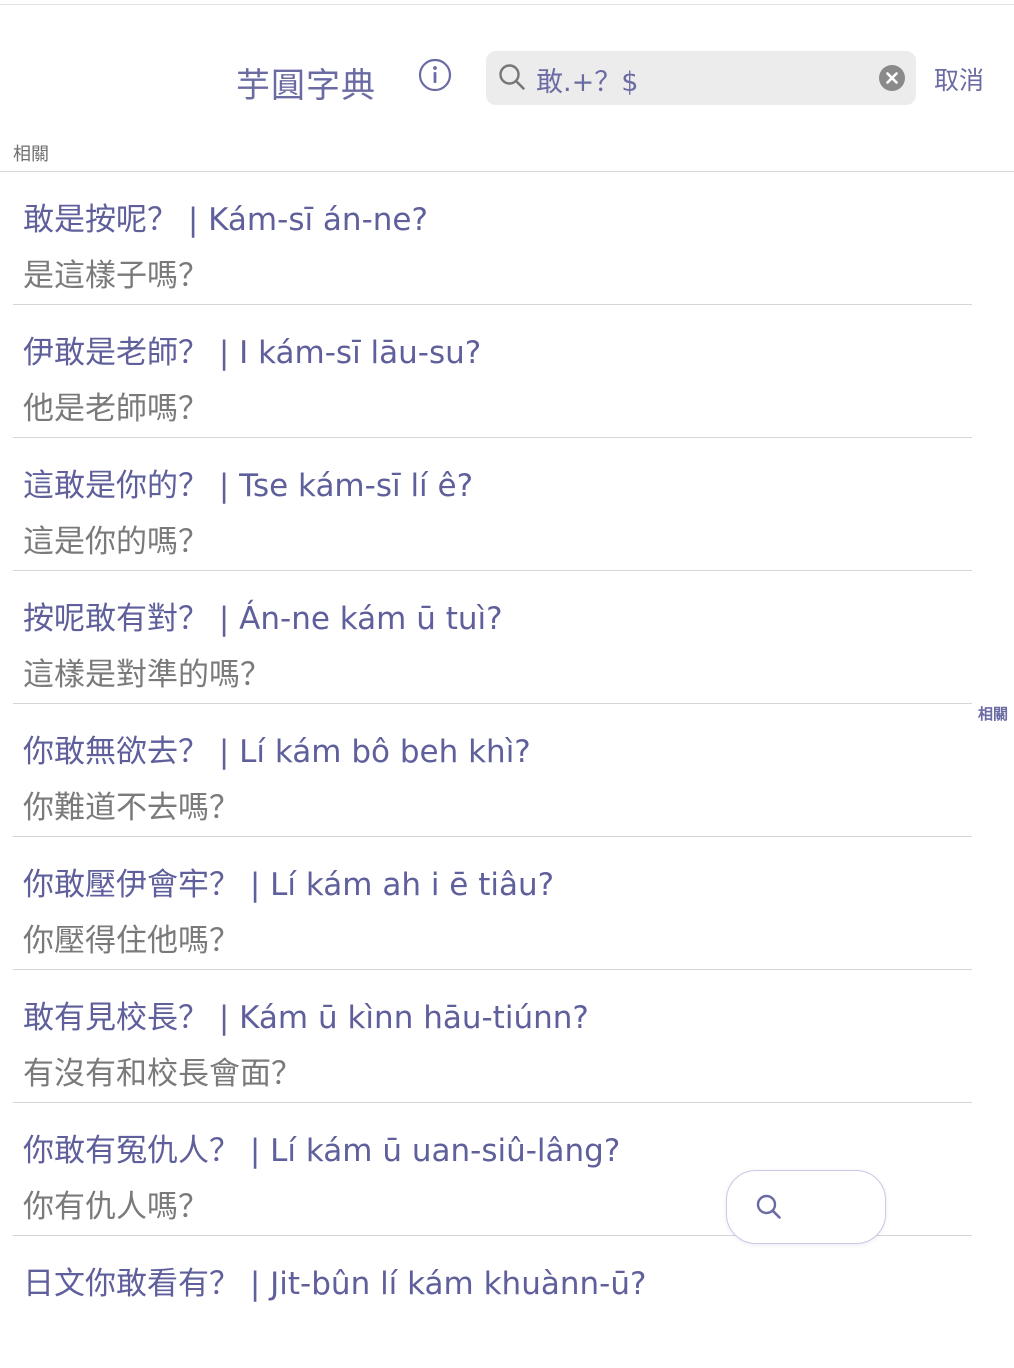 The image size is (1014, 1368). What do you see at coordinates (306, 1018) in the screenshot?
I see `result-title: 敢有見校長？ | Kám ū kìnn hāu-tiúnn?` at bounding box center [306, 1018].